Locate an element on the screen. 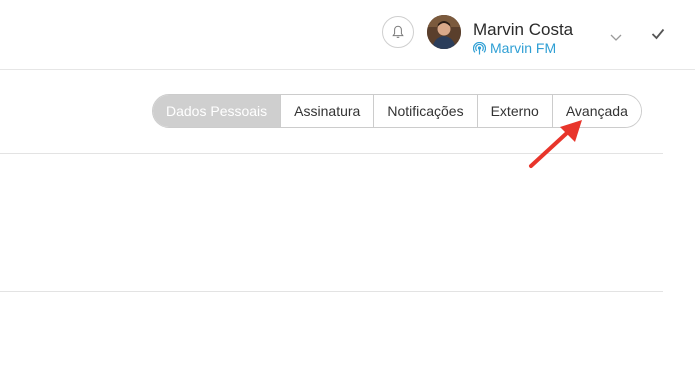 The height and width of the screenshot is (368, 695). user-station: Marvin FM is located at coordinates (514, 48).